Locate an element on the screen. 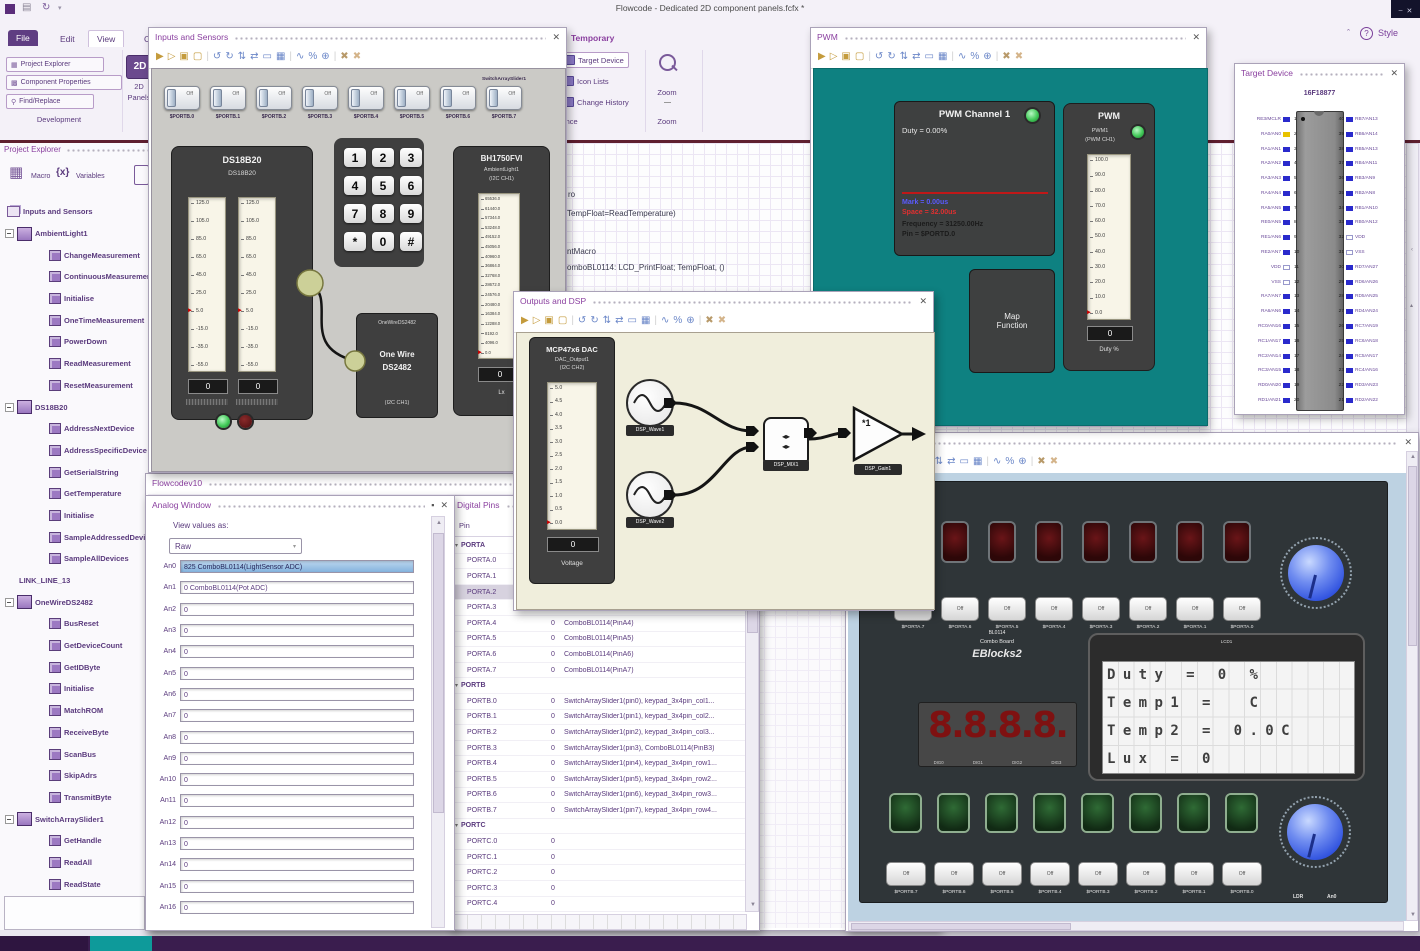  chip-pin: 26 RC7/AN19 is located at coordinates (1369, 326).